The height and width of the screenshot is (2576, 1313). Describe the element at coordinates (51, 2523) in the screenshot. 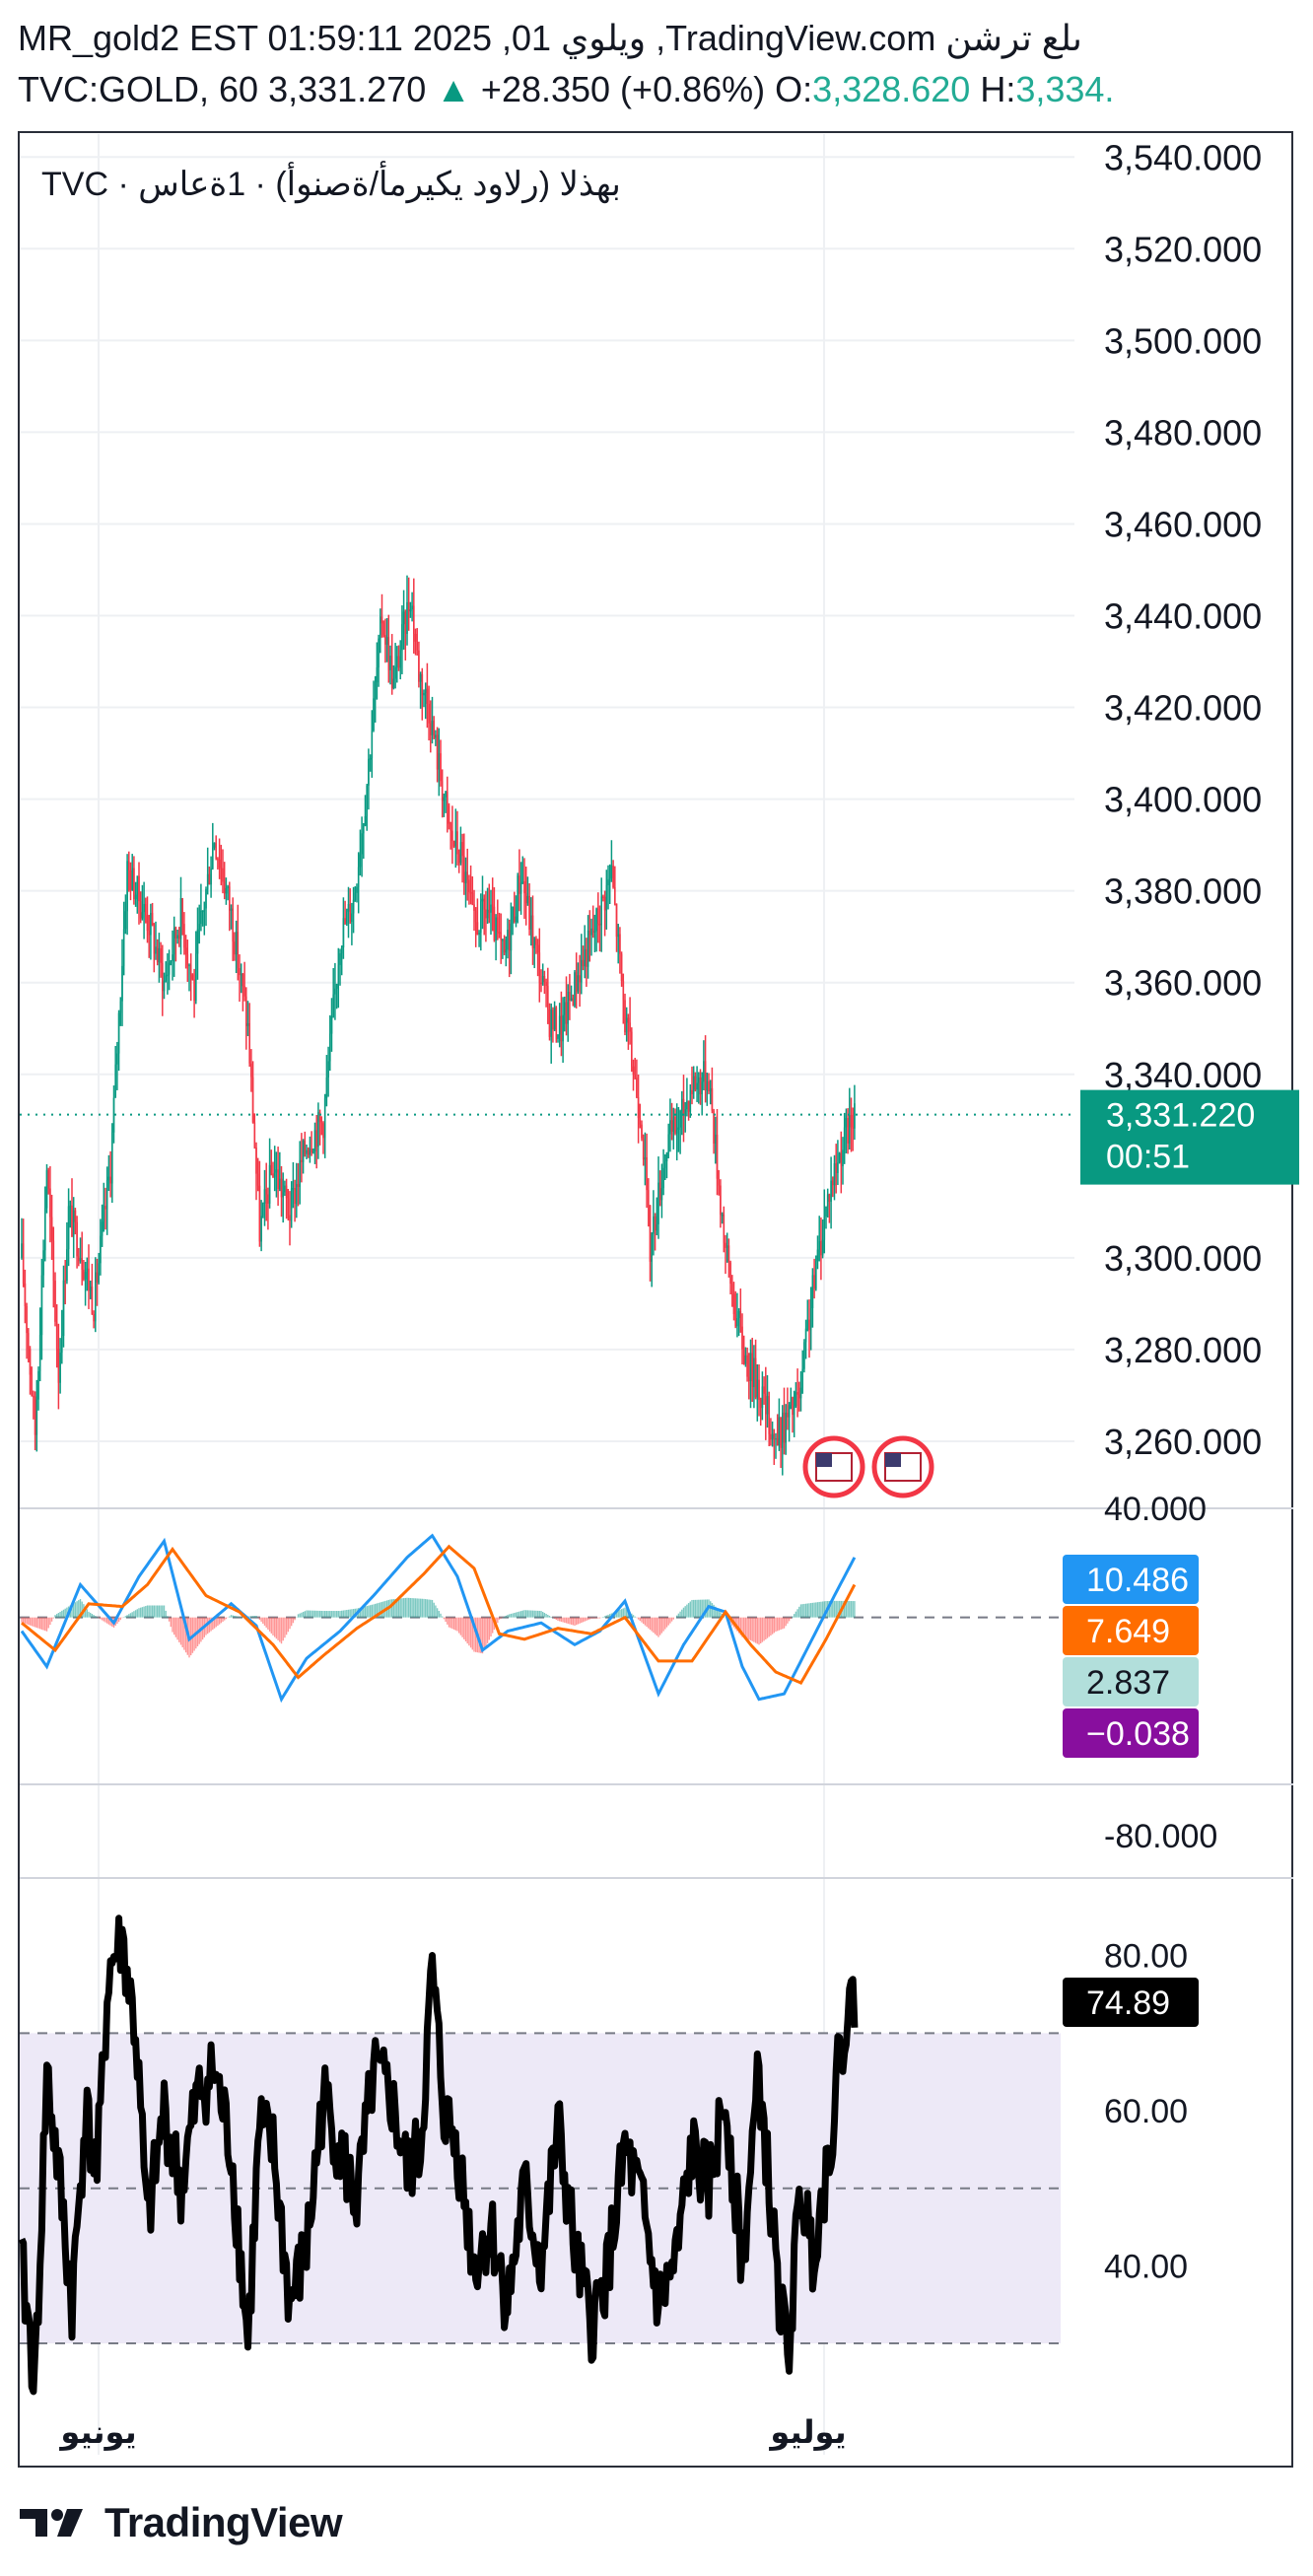

I see `tradingview-logo-icon` at that location.